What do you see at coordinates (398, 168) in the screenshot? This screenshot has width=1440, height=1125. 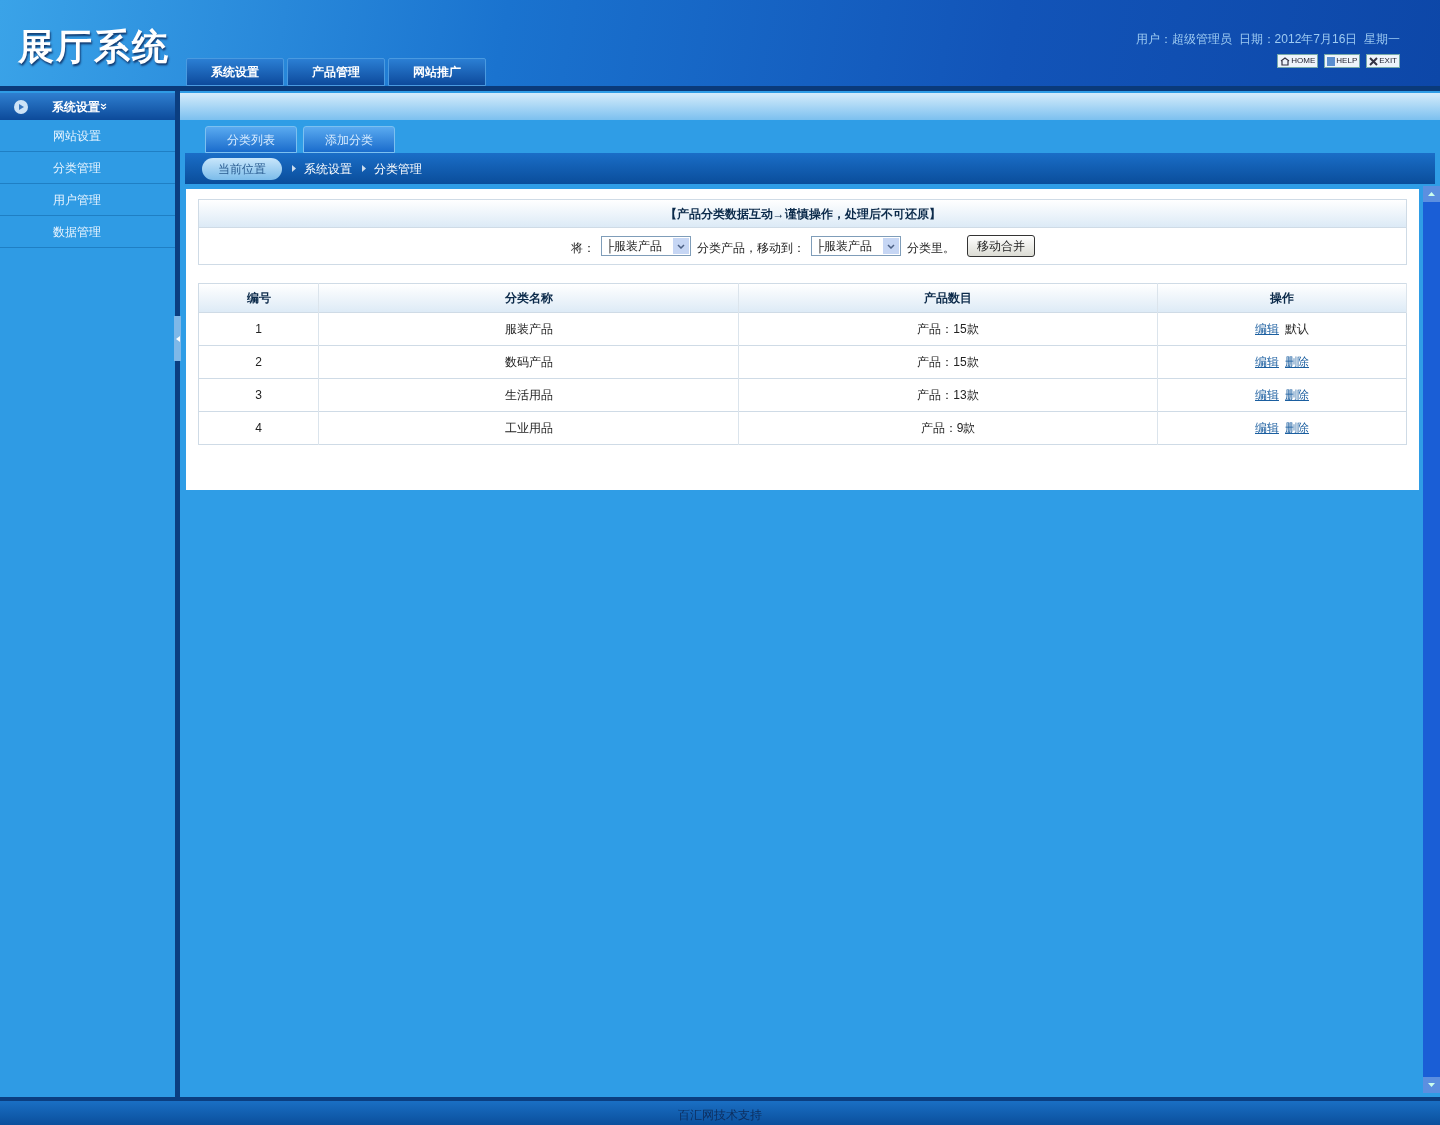 I see `breadcrumb-item: 分类管理` at bounding box center [398, 168].